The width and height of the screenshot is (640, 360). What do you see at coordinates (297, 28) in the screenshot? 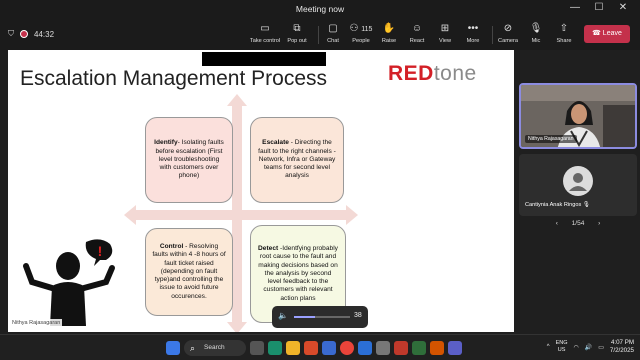
I see `pop-out-icon: ⧉` at bounding box center [297, 28].